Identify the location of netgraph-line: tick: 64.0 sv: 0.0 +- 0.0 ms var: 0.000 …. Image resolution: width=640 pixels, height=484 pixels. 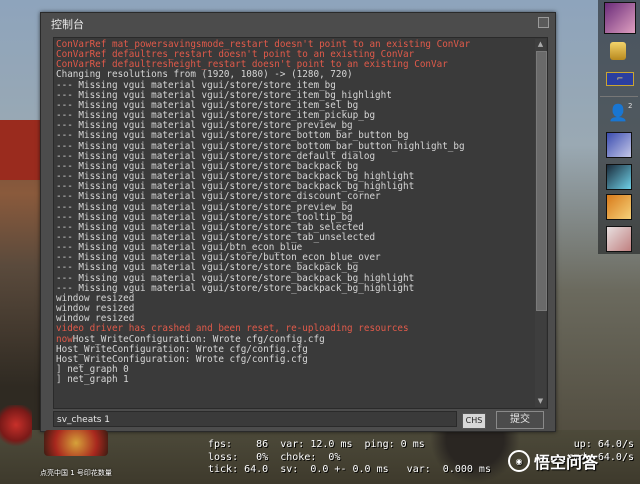
(349, 469).